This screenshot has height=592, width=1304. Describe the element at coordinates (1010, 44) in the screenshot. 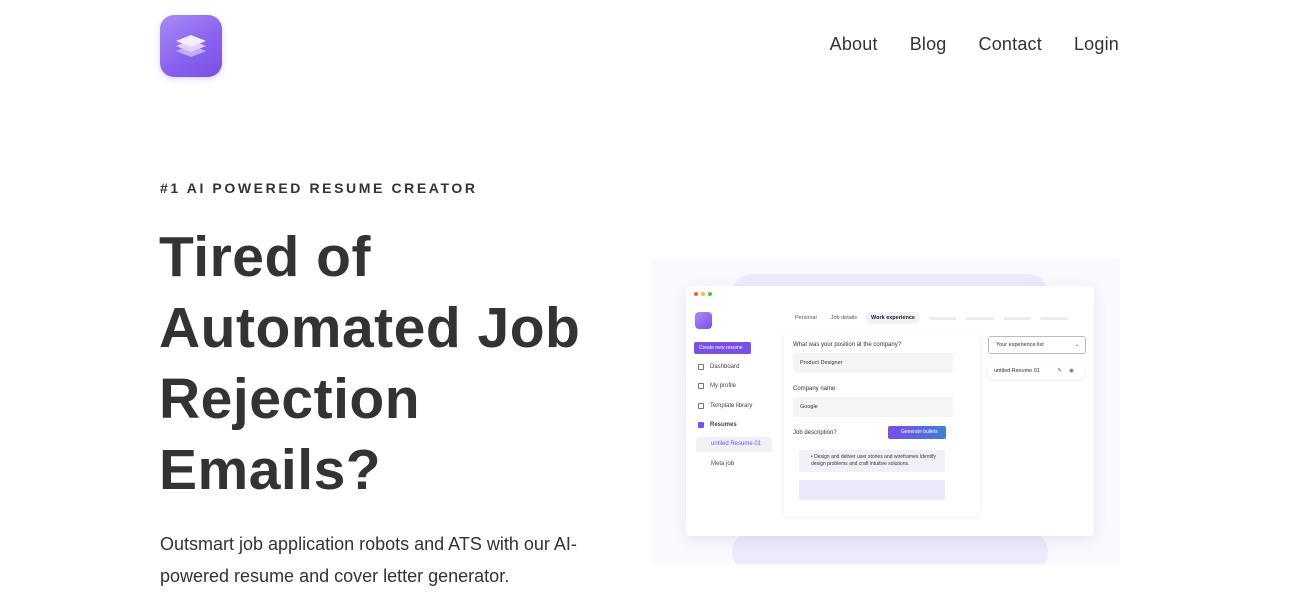

I see `nav-contact-link: Contact` at that location.